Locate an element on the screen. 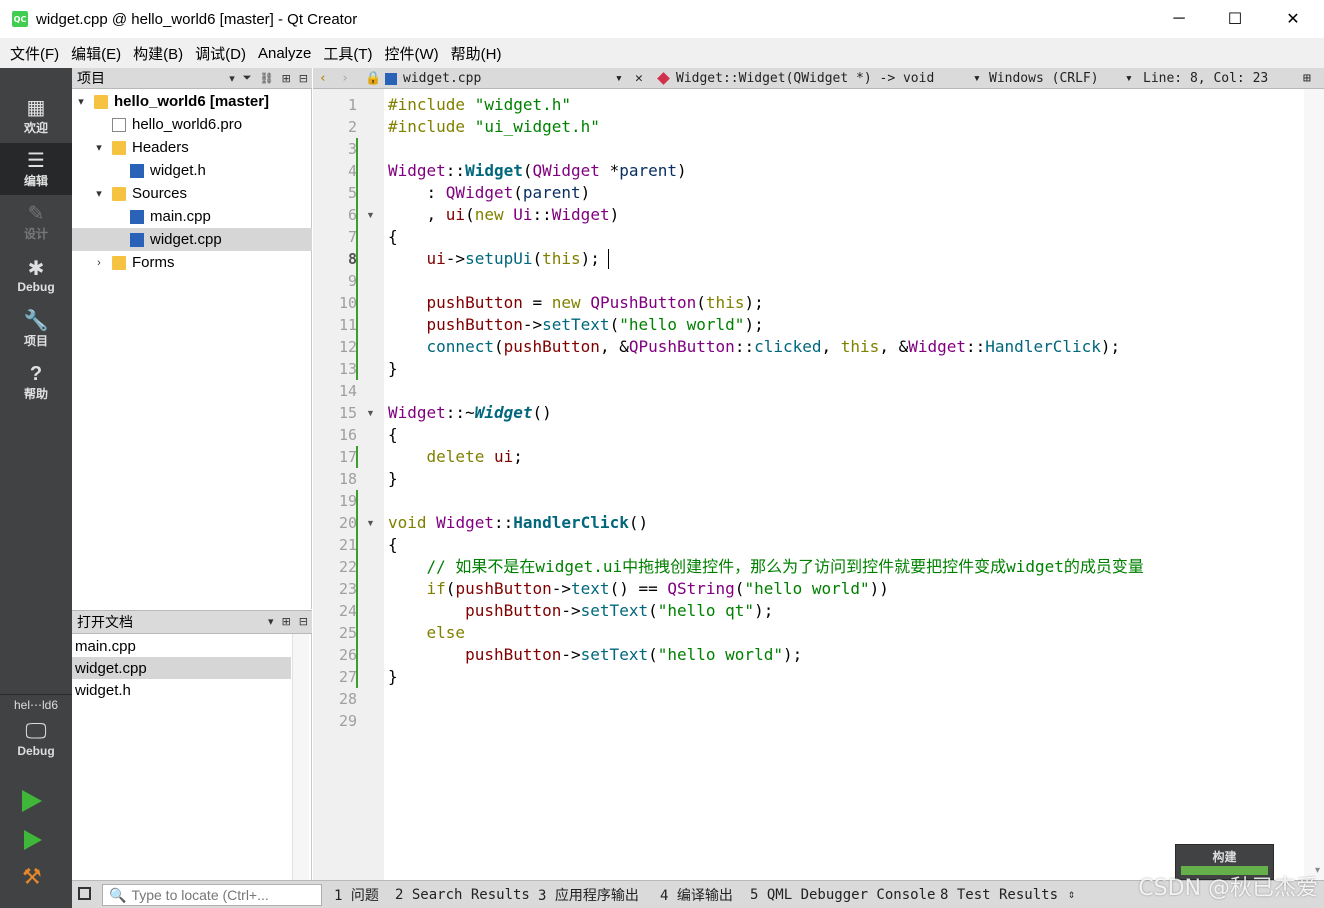  mode-projects: 🔧 项目 is located at coordinates (36, 329).